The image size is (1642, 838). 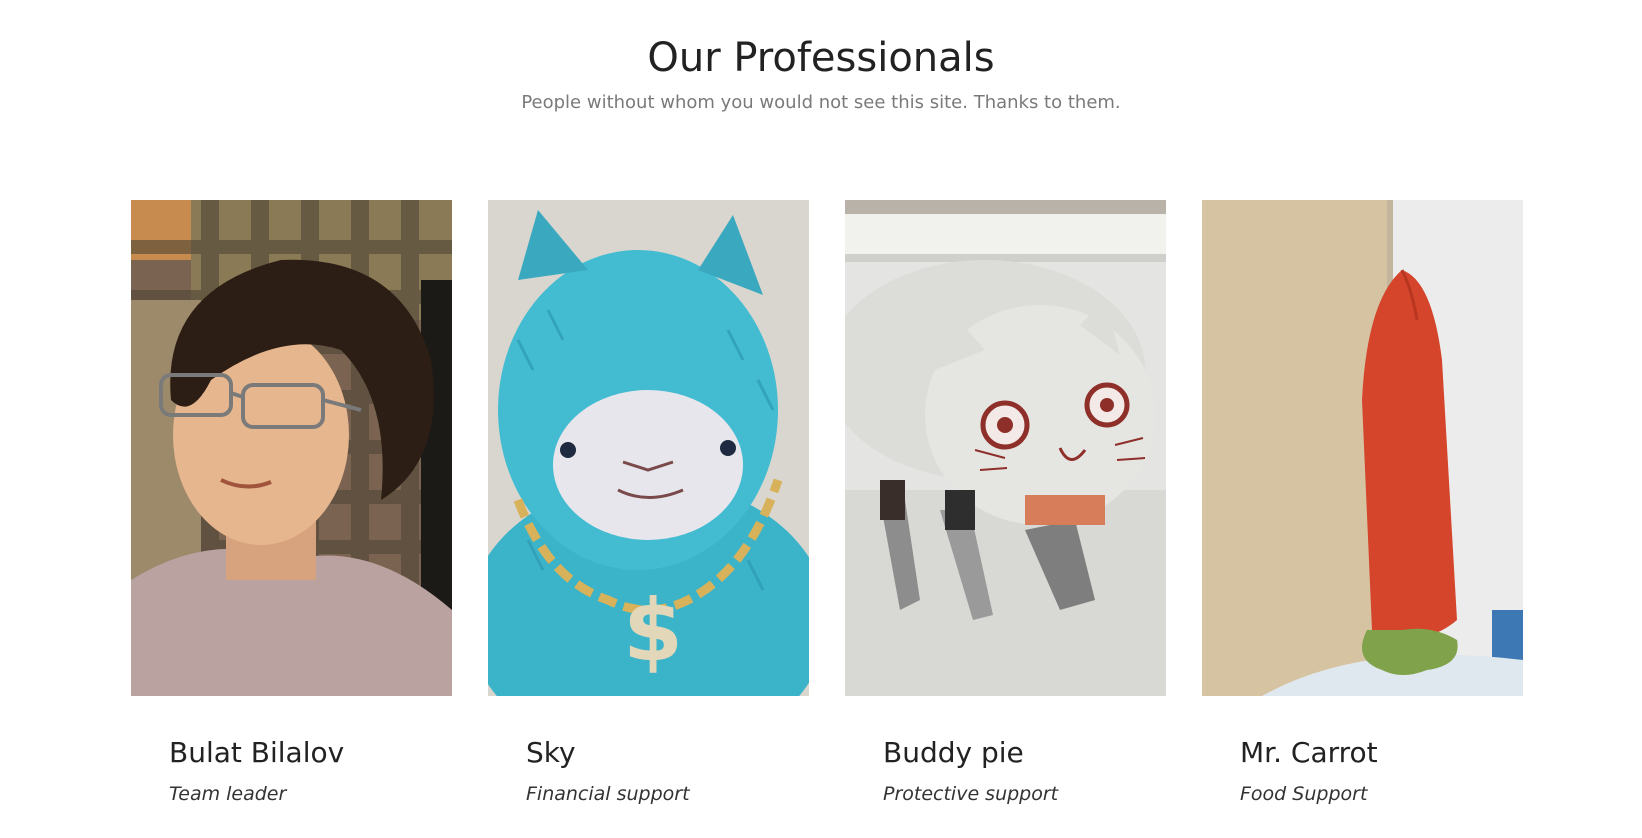 I want to click on team-member-card: Buddy pie Protective support, so click(x=1005, y=503).